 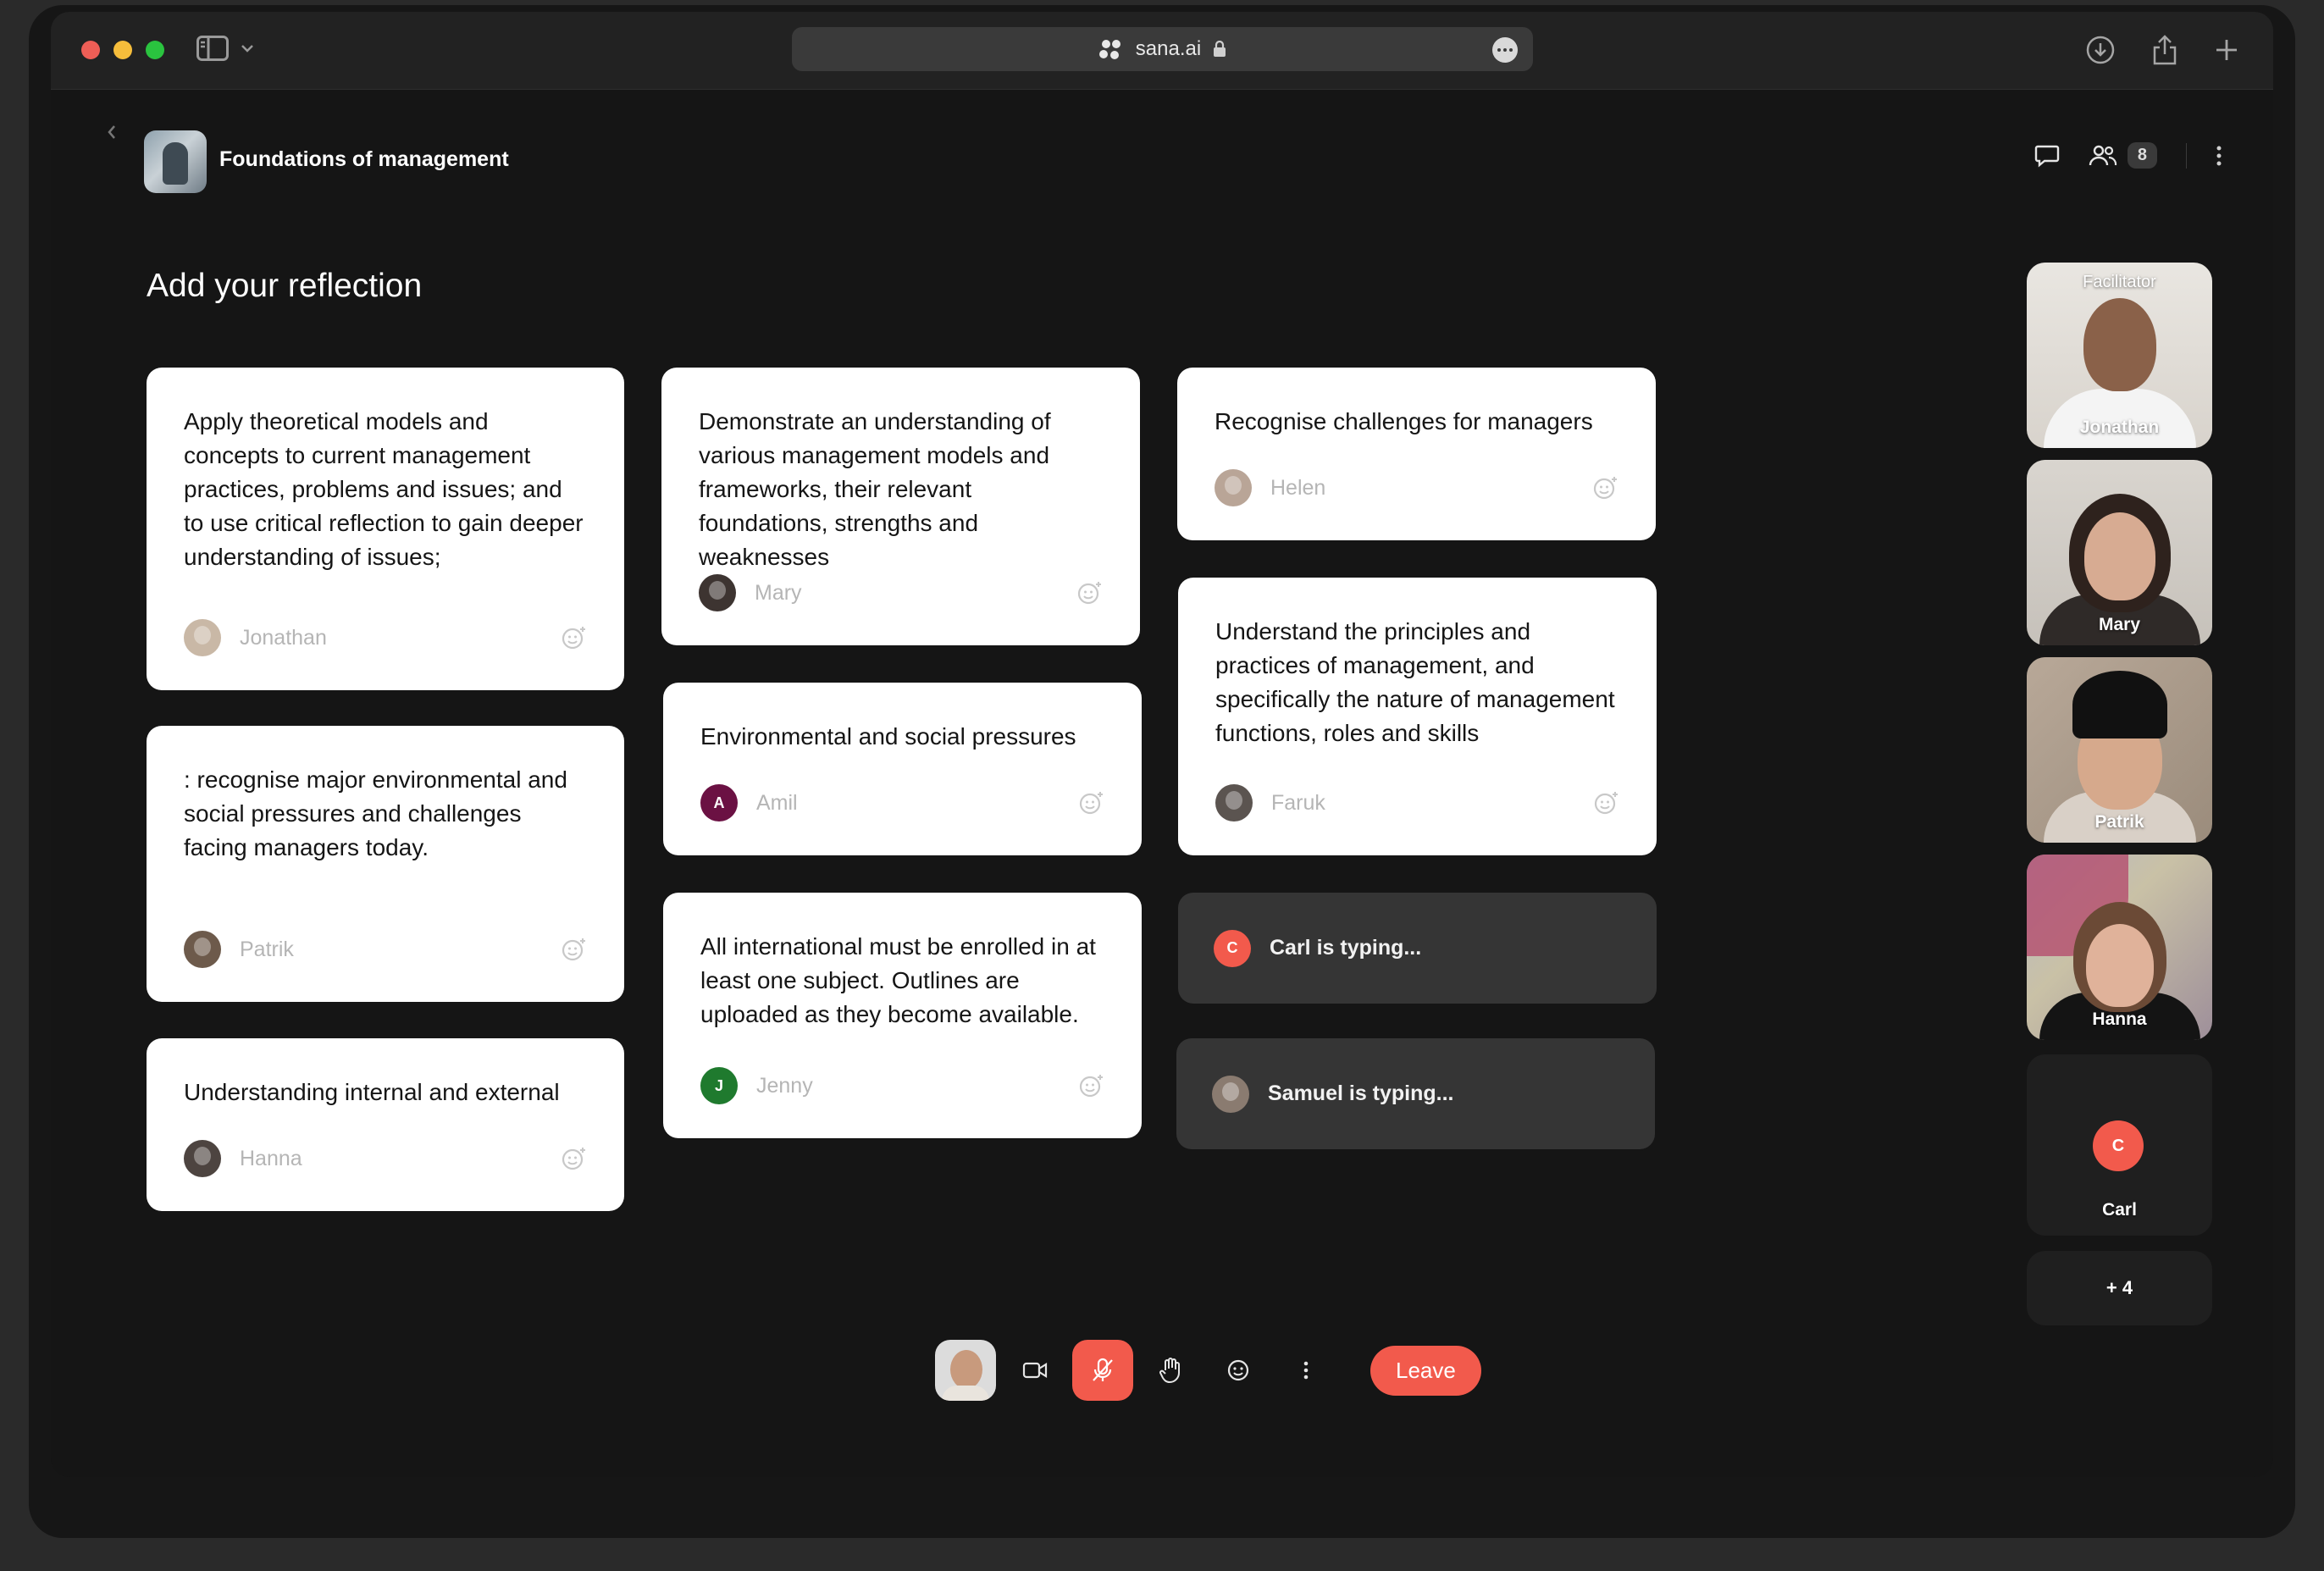 I want to click on card-footer: Mary, so click(x=901, y=592).